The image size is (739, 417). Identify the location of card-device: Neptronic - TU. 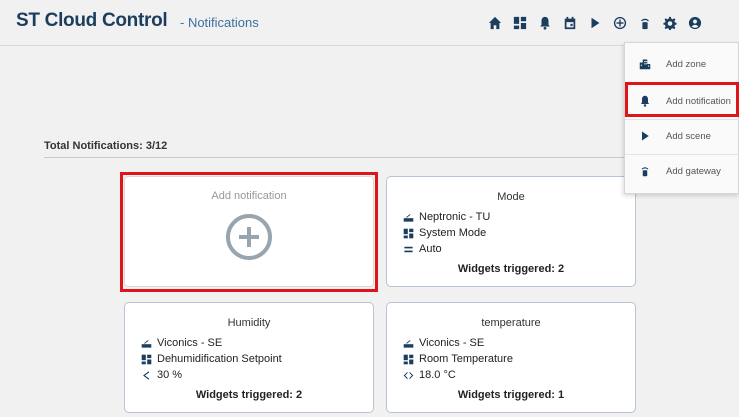
(446, 217).